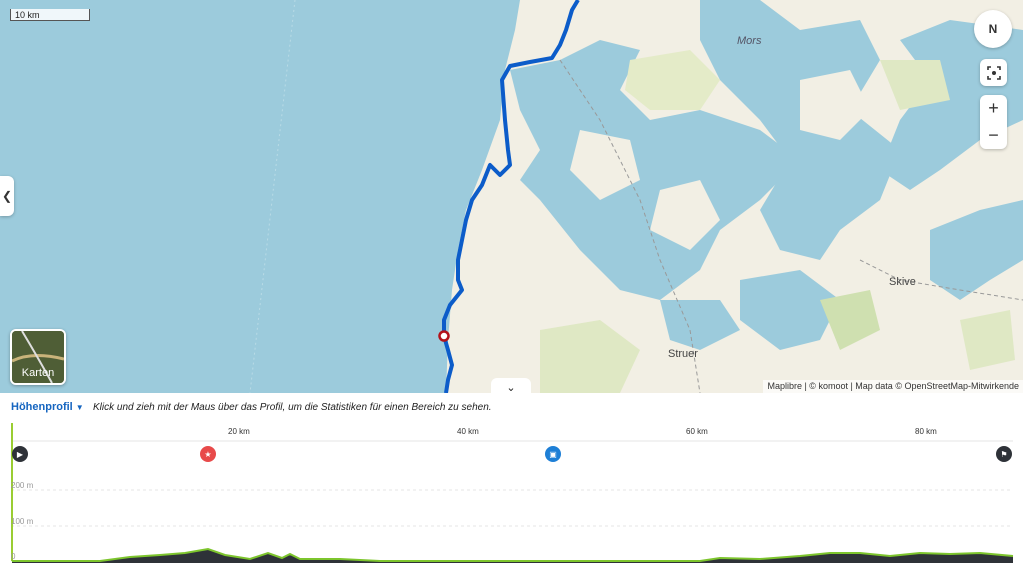 Image resolution: width=1023 pixels, height=567 pixels. Describe the element at coordinates (208, 454) in the screenshot. I see `highlight-icon: ★` at that location.